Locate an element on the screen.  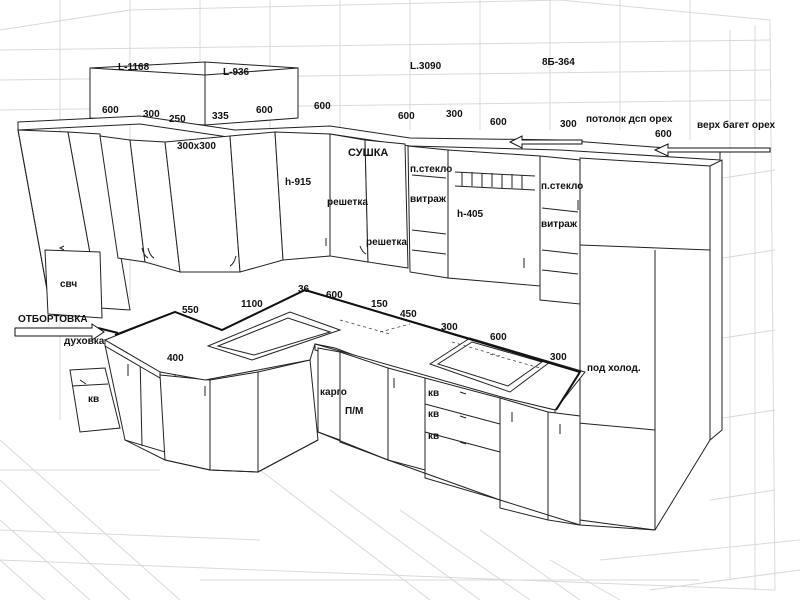
label-svch: свч is located at coordinates (69, 284).